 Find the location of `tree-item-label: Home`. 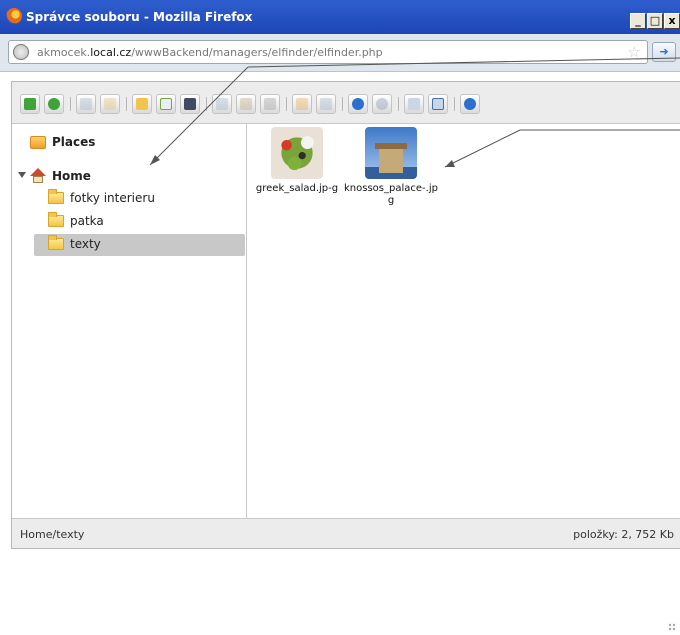

tree-item-label: Home is located at coordinates (71, 176).